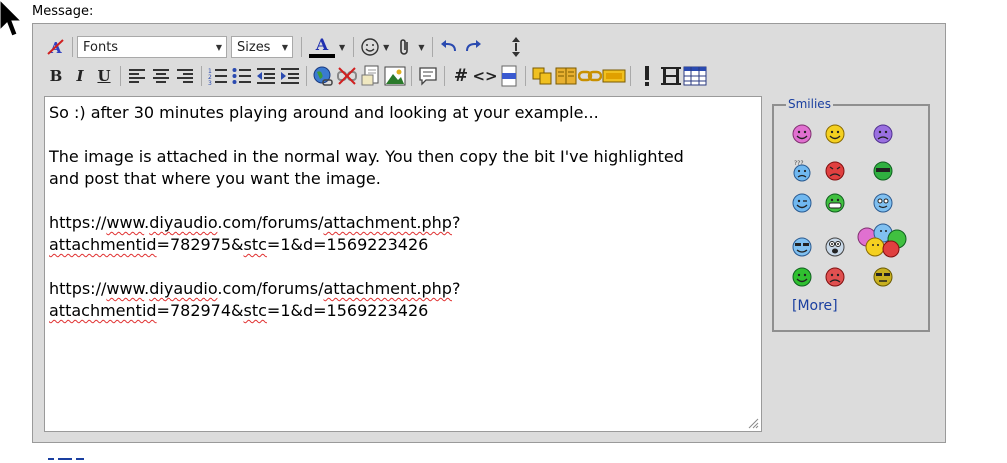 Image resolution: width=1007 pixels, height=463 pixels. I want to click on italic-label: I, so click(80, 76).